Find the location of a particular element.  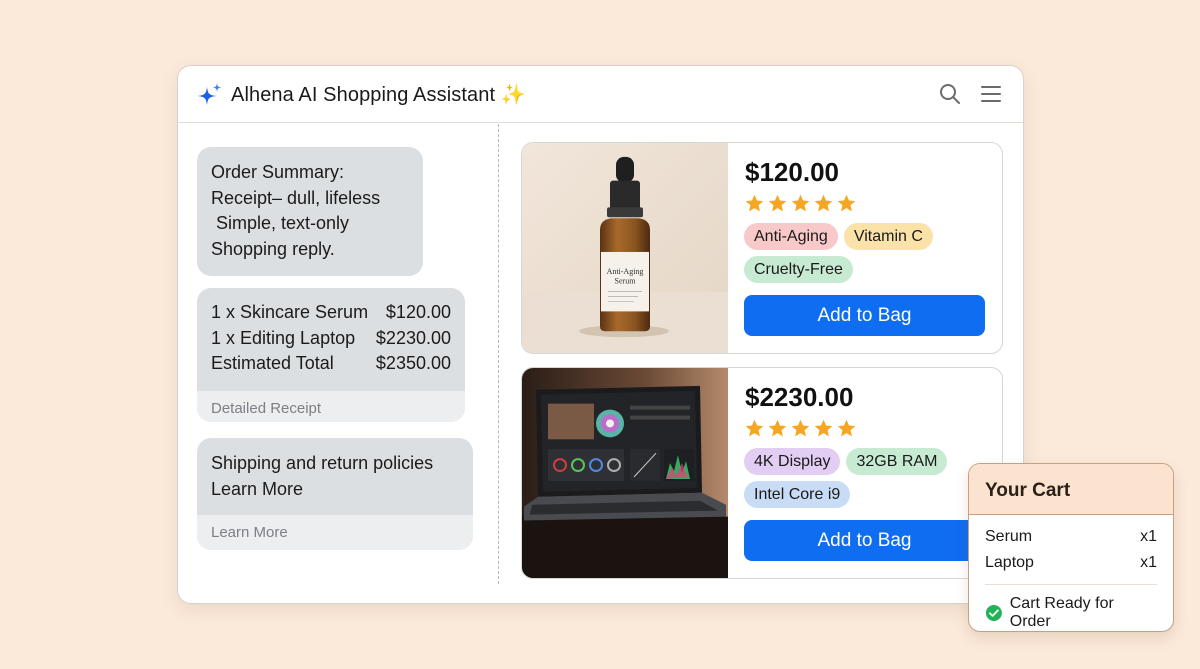

menu-icon is located at coordinates (991, 94).